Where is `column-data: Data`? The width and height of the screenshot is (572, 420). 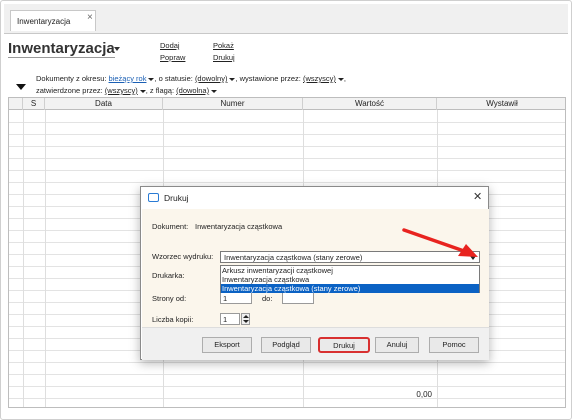
column-data: Data is located at coordinates (104, 104).